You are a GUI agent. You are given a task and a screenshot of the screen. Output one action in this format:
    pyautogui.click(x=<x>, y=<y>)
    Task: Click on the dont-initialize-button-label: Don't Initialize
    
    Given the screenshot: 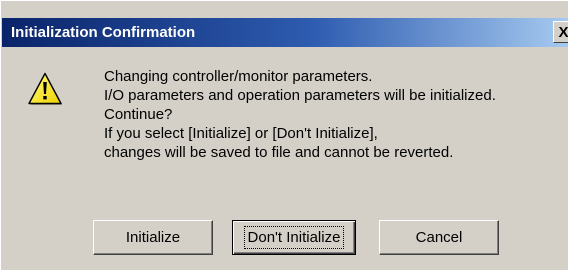 What is the action you would take?
    pyautogui.click(x=294, y=237)
    